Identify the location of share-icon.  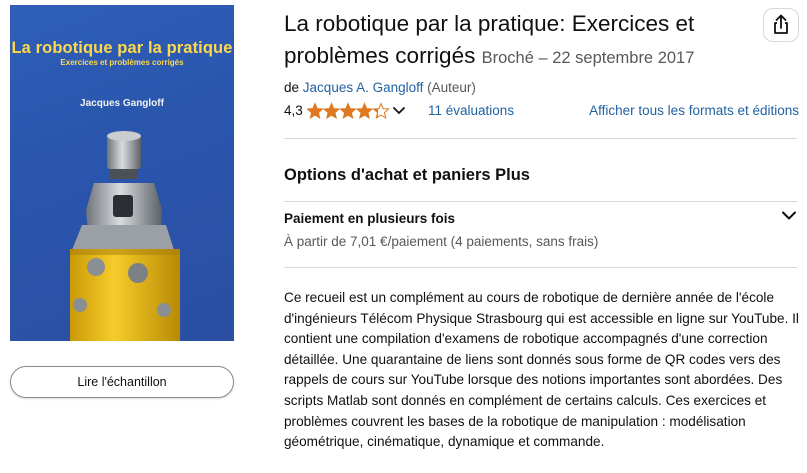
(781, 24).